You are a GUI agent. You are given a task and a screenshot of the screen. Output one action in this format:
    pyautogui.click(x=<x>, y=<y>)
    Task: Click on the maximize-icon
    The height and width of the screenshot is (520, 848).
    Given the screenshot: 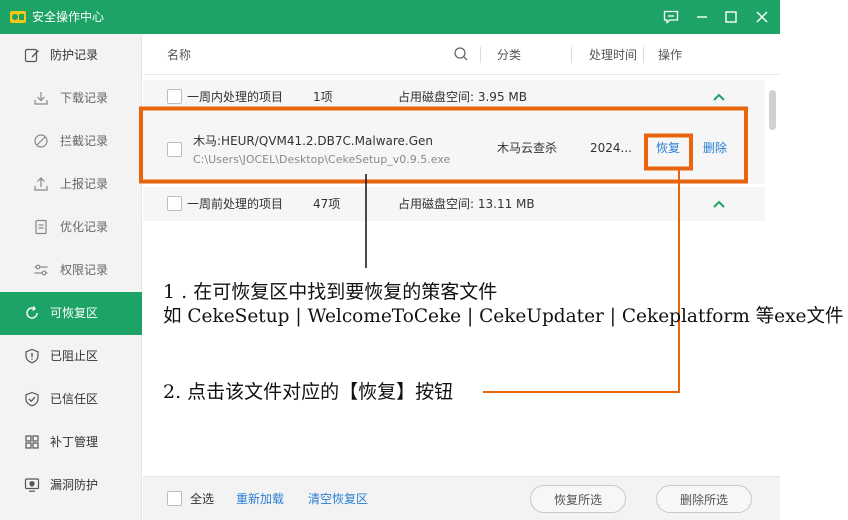 What is the action you would take?
    pyautogui.click(x=731, y=17)
    